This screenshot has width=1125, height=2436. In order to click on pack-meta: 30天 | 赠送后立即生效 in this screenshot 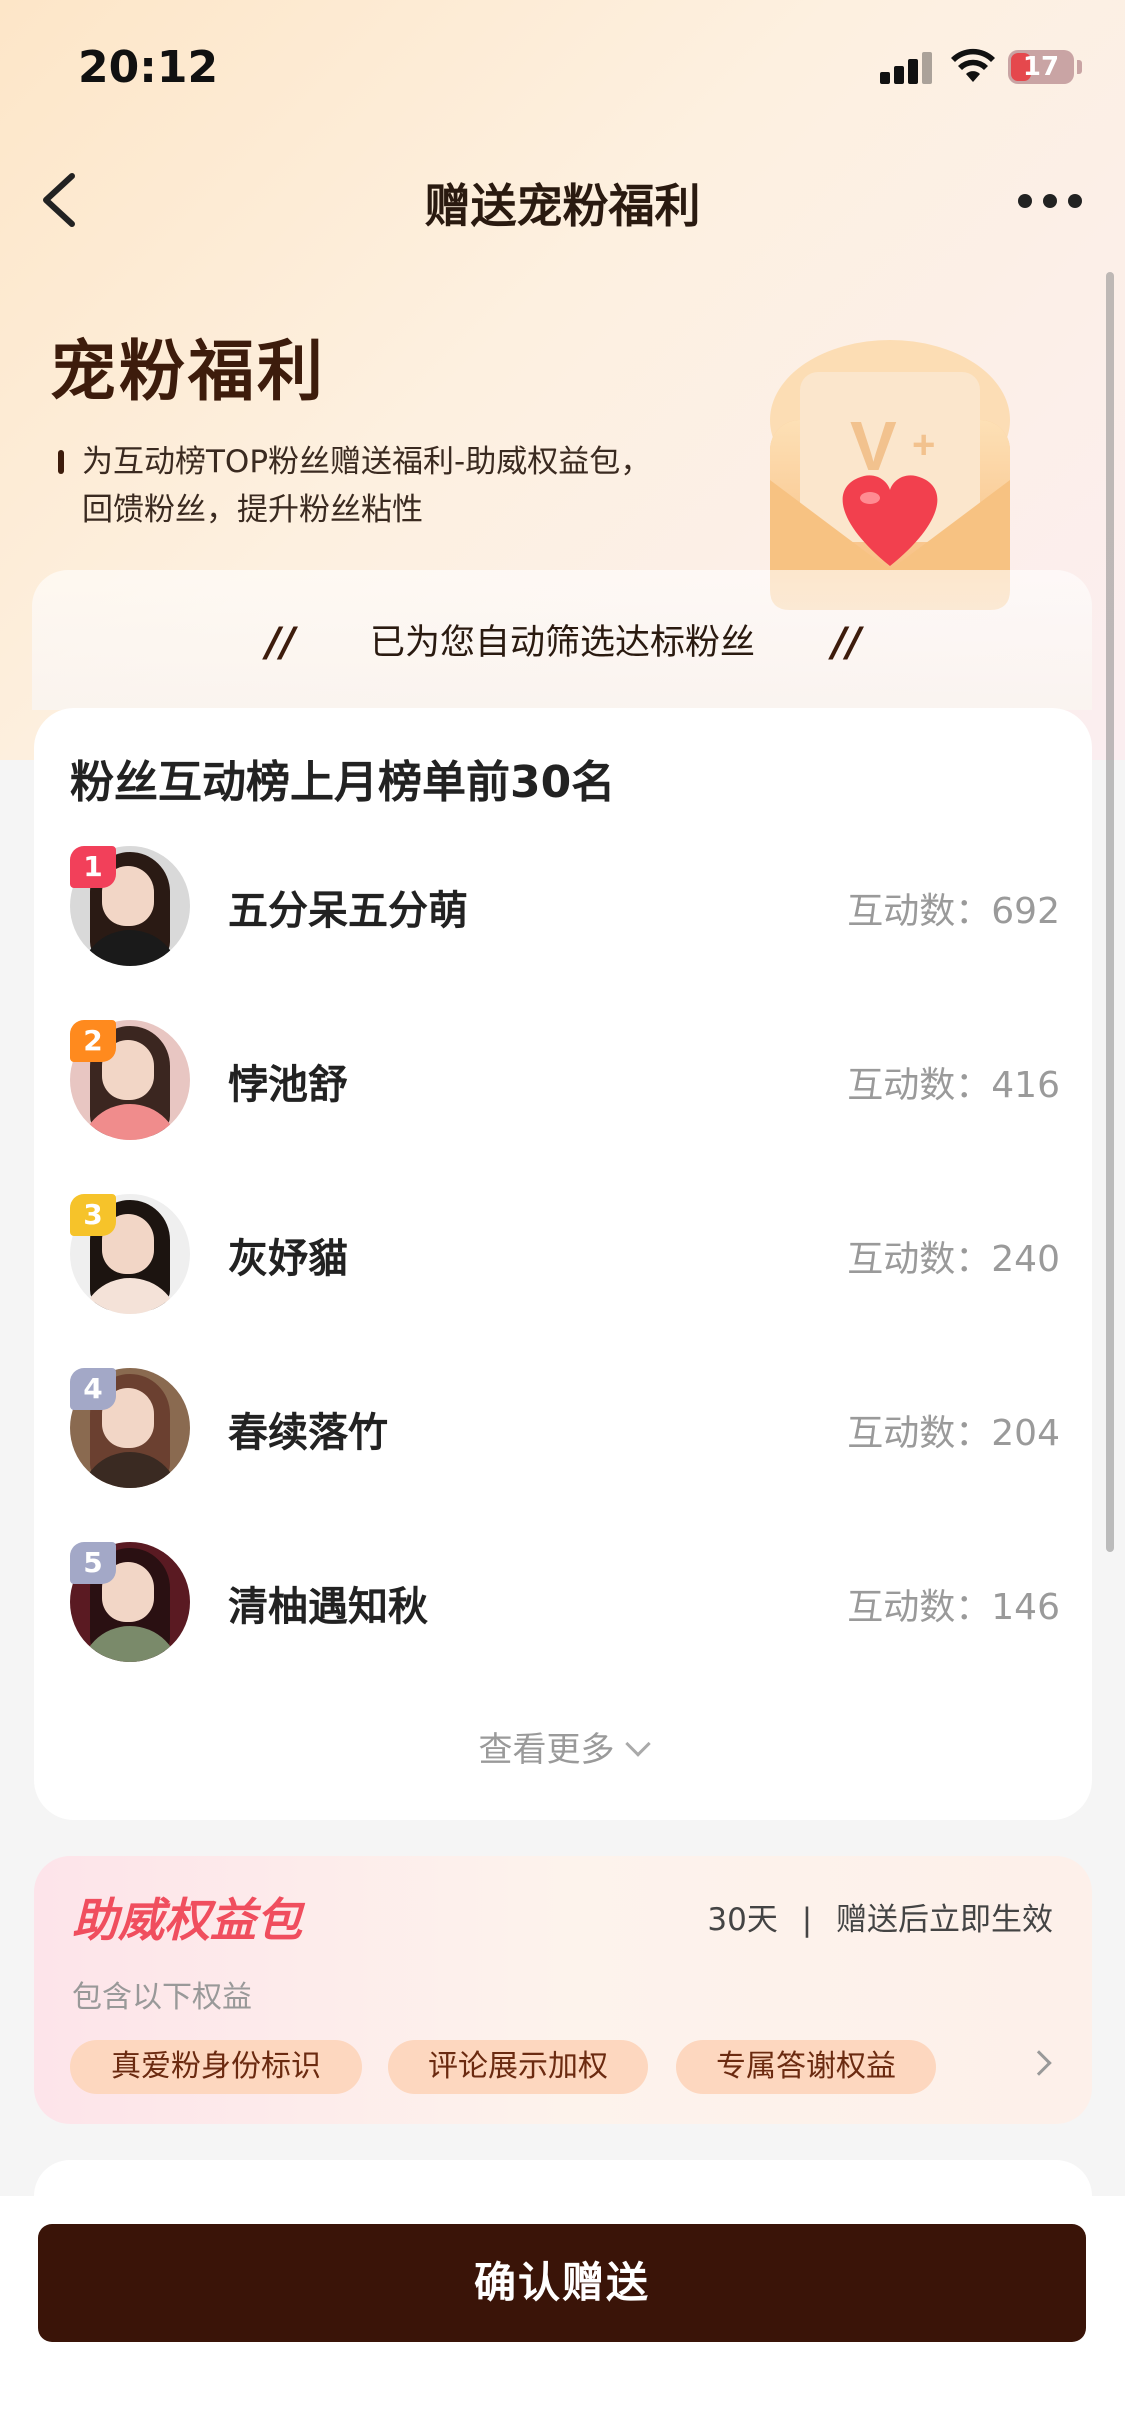, I will do `click(880, 1920)`.